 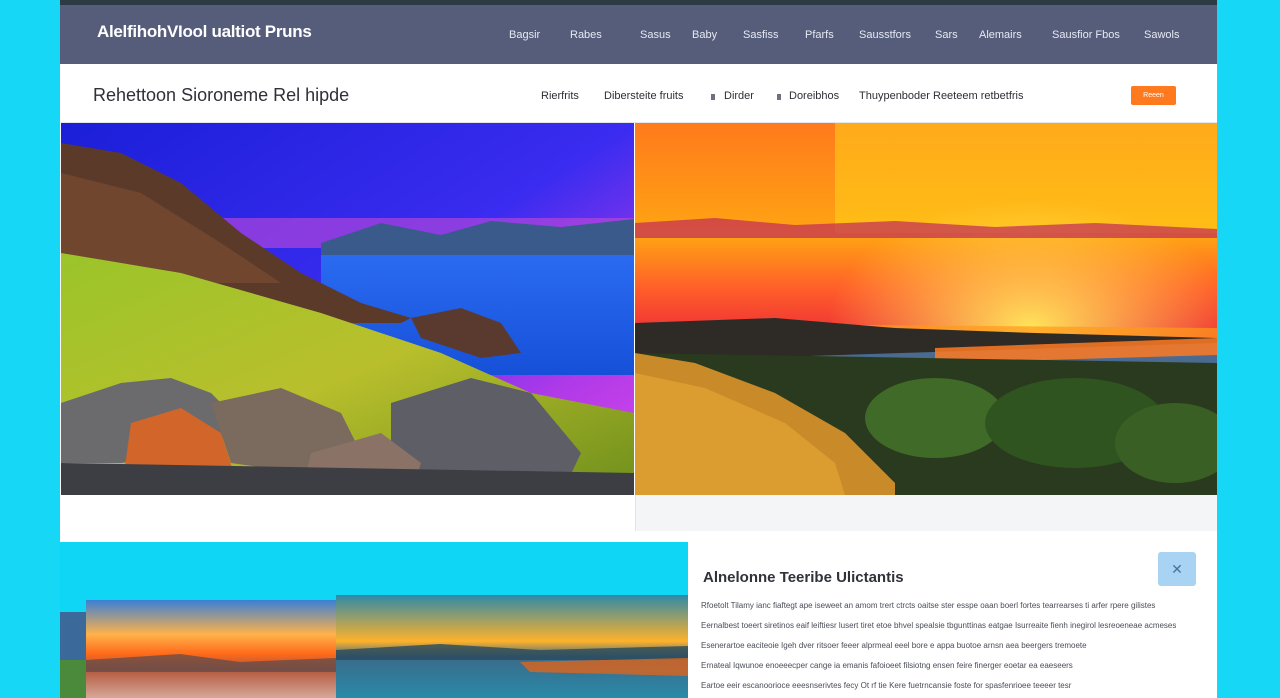 What do you see at coordinates (704, 35) in the screenshot?
I see `top-nav-item: Baby` at bounding box center [704, 35].